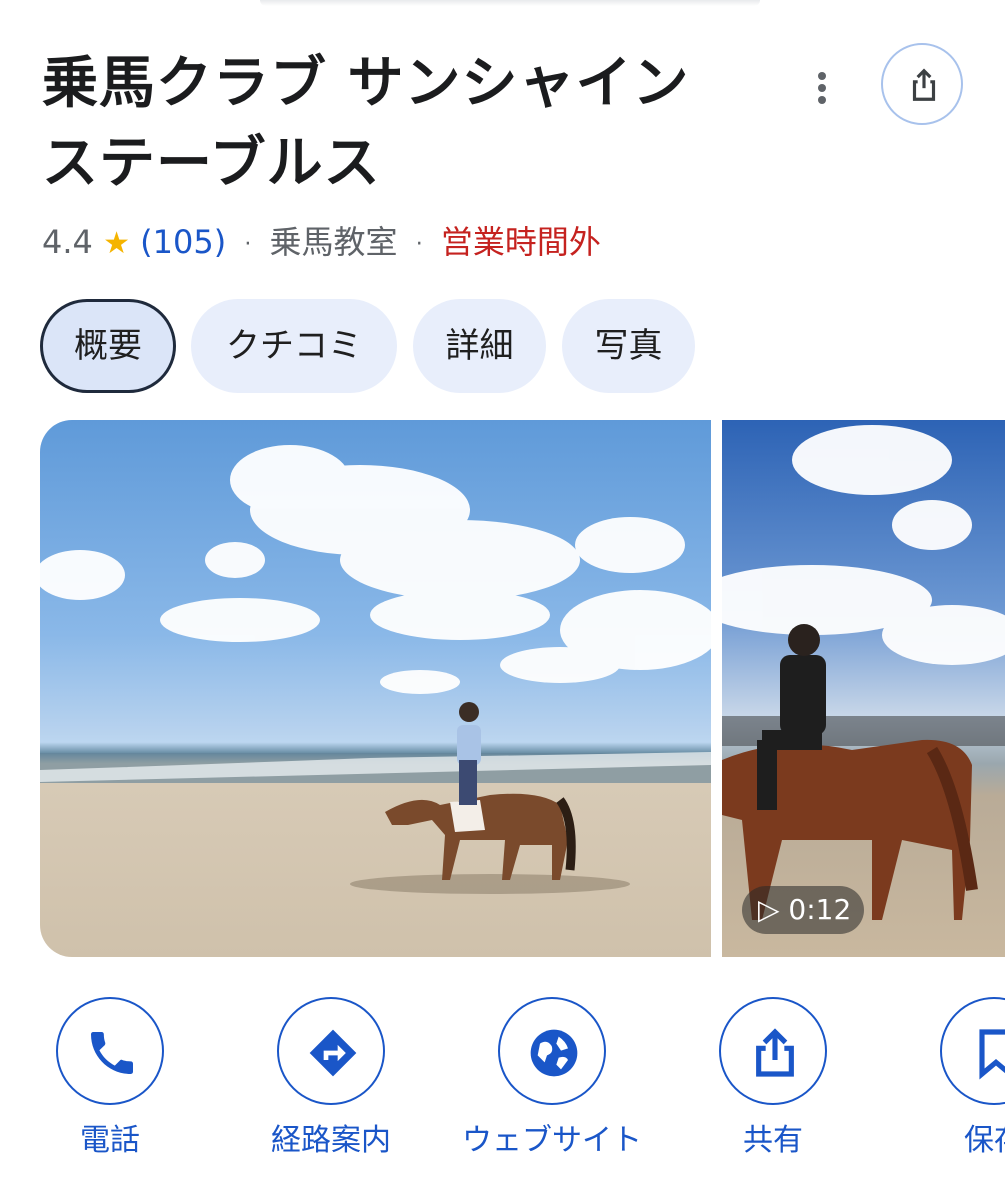 This screenshot has height=1200, width=1005. Describe the element at coordinates (108, 346) in the screenshot. I see `tab-overview: 概要` at that location.